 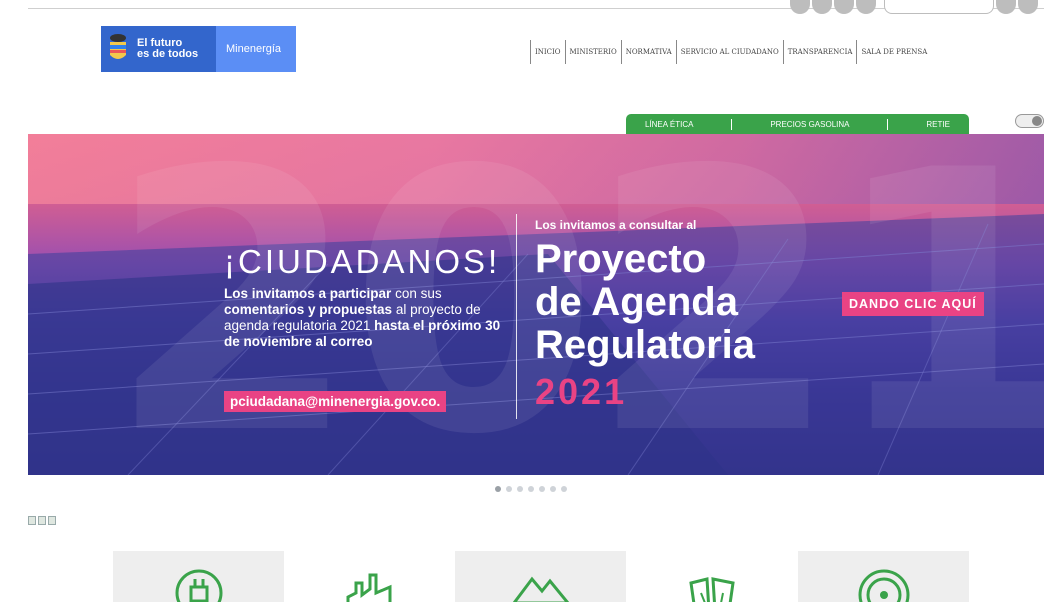 I want to click on contrast-toggle, so click(x=1029, y=121).